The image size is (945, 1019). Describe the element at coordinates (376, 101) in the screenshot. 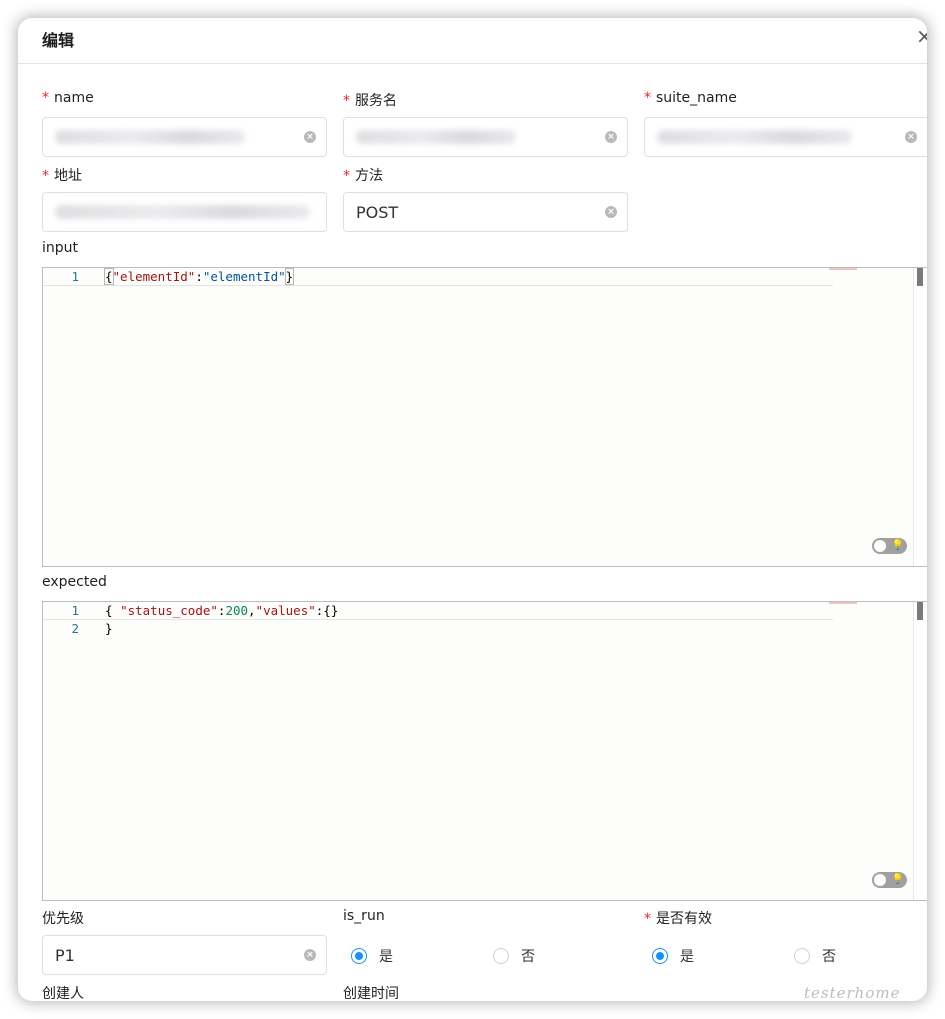

I see `service-name-label-text: 服务名` at that location.